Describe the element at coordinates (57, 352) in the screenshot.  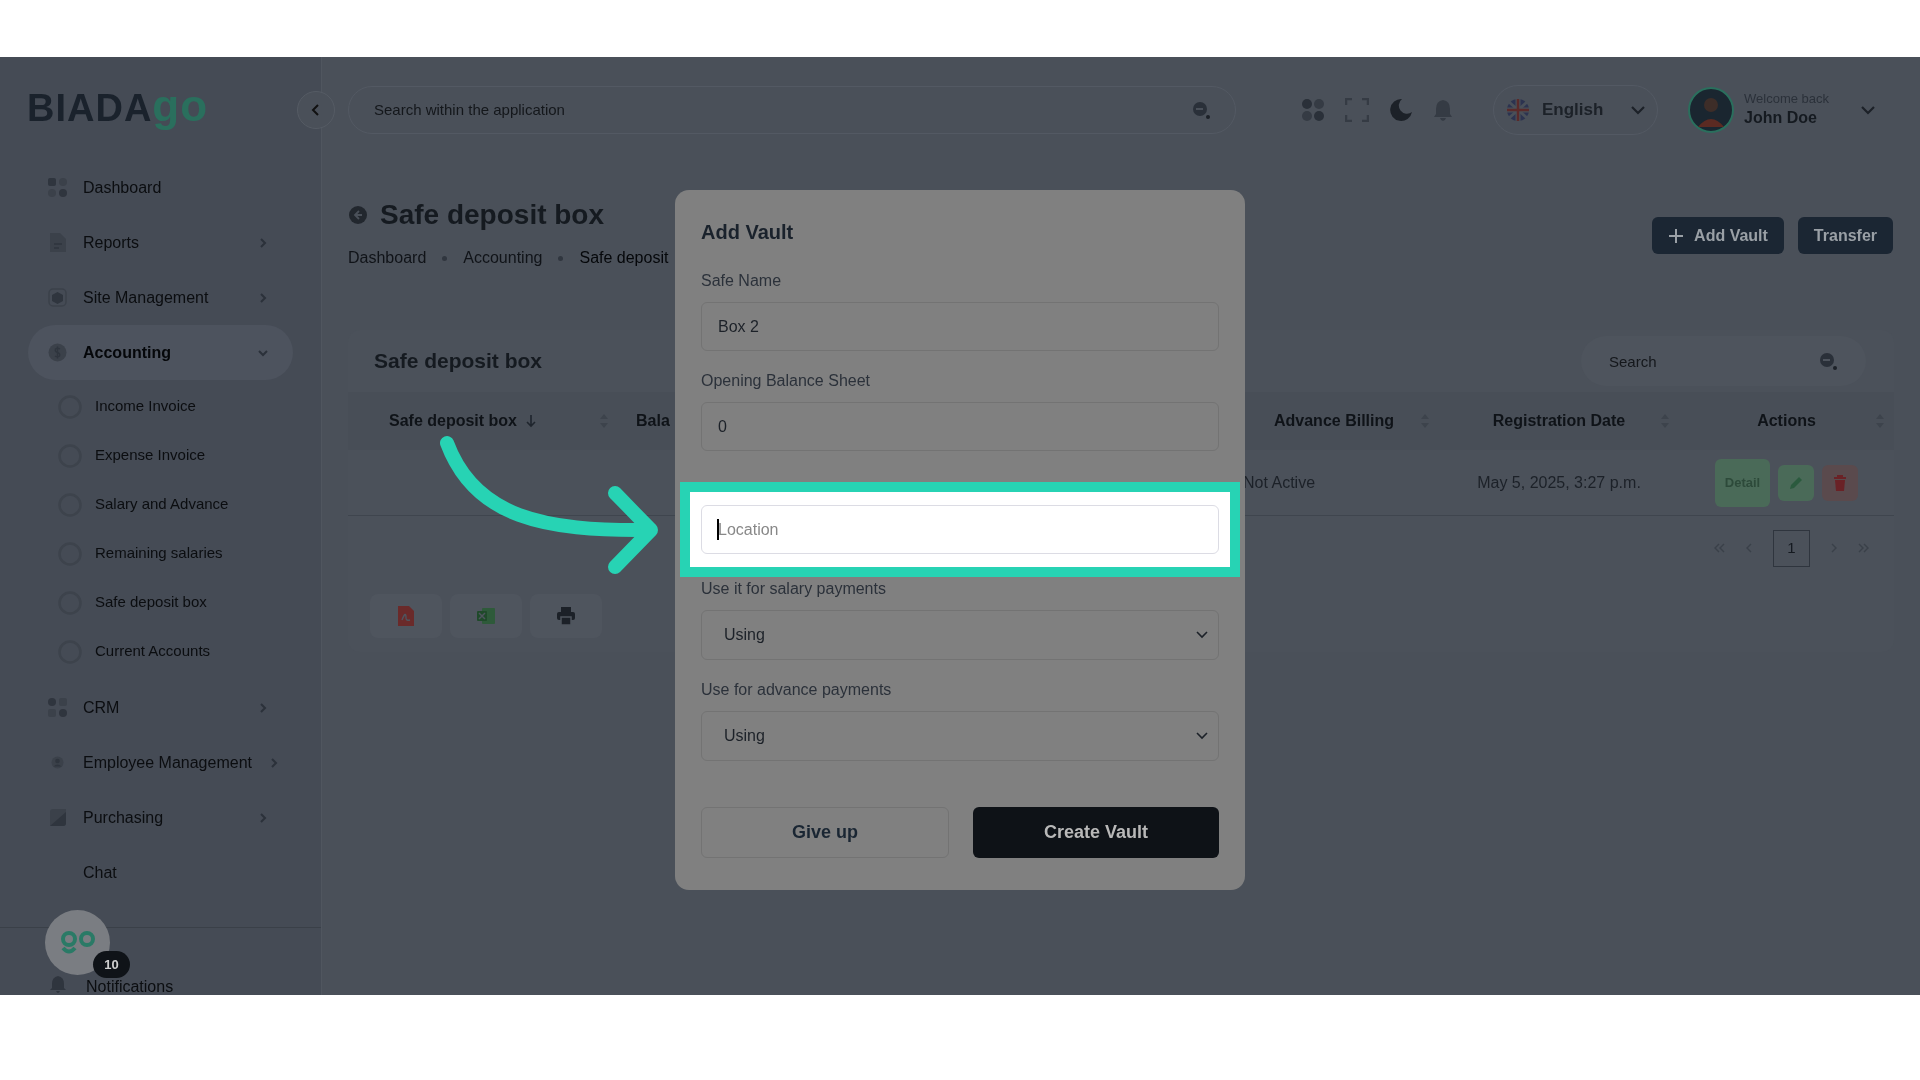
I see `dollar-icon` at that location.